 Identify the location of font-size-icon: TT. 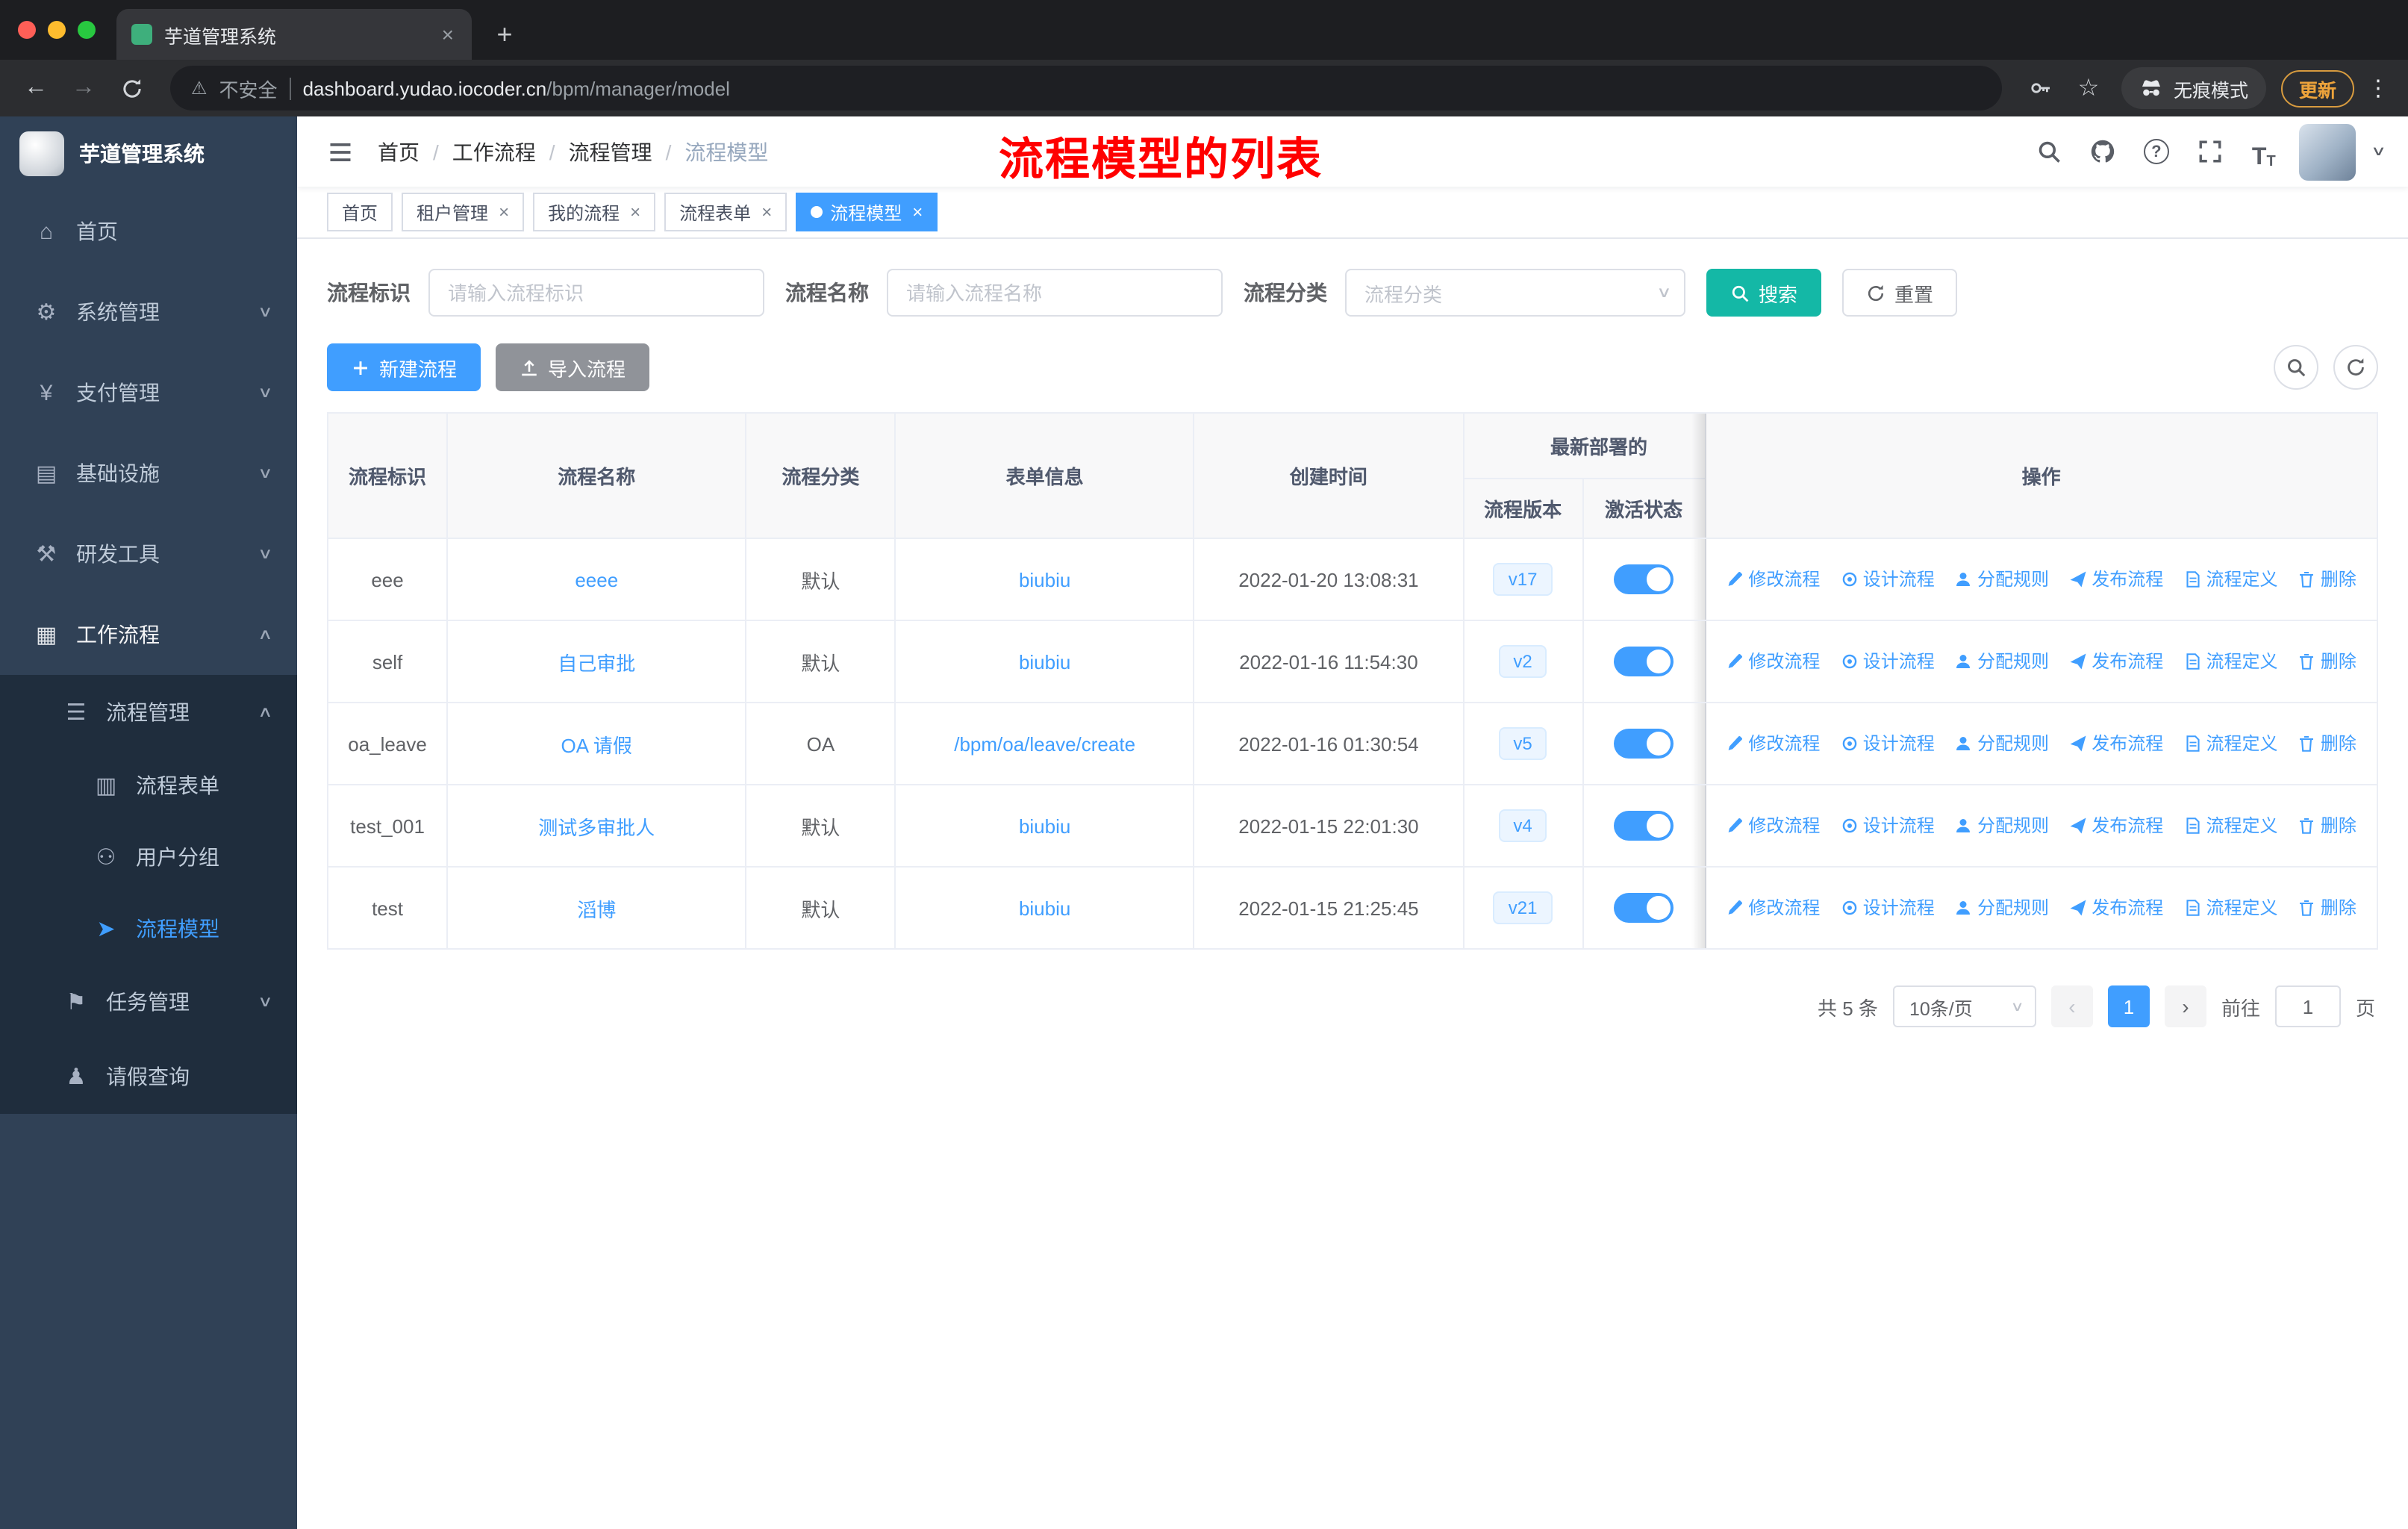
(2264, 151).